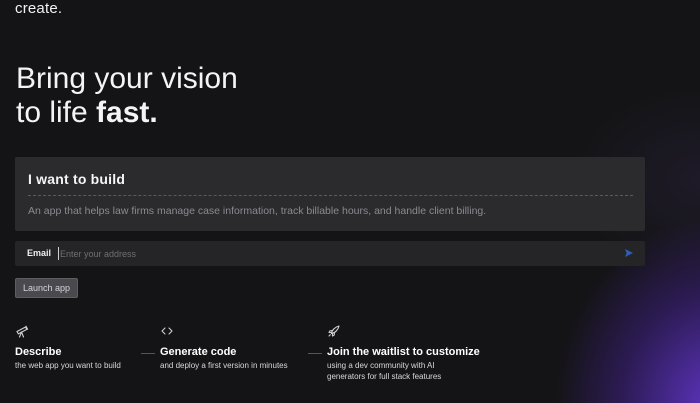 The height and width of the screenshot is (403, 700). I want to click on step-title: Join the waitlist to customize, so click(403, 352).